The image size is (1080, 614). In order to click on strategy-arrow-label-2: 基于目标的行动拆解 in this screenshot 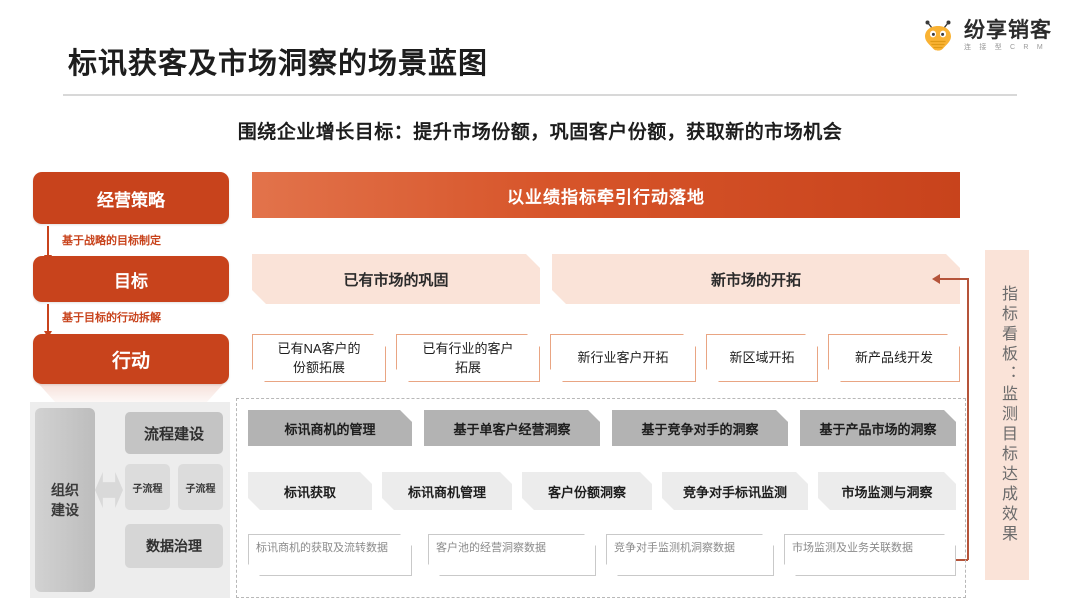, I will do `click(111, 318)`.